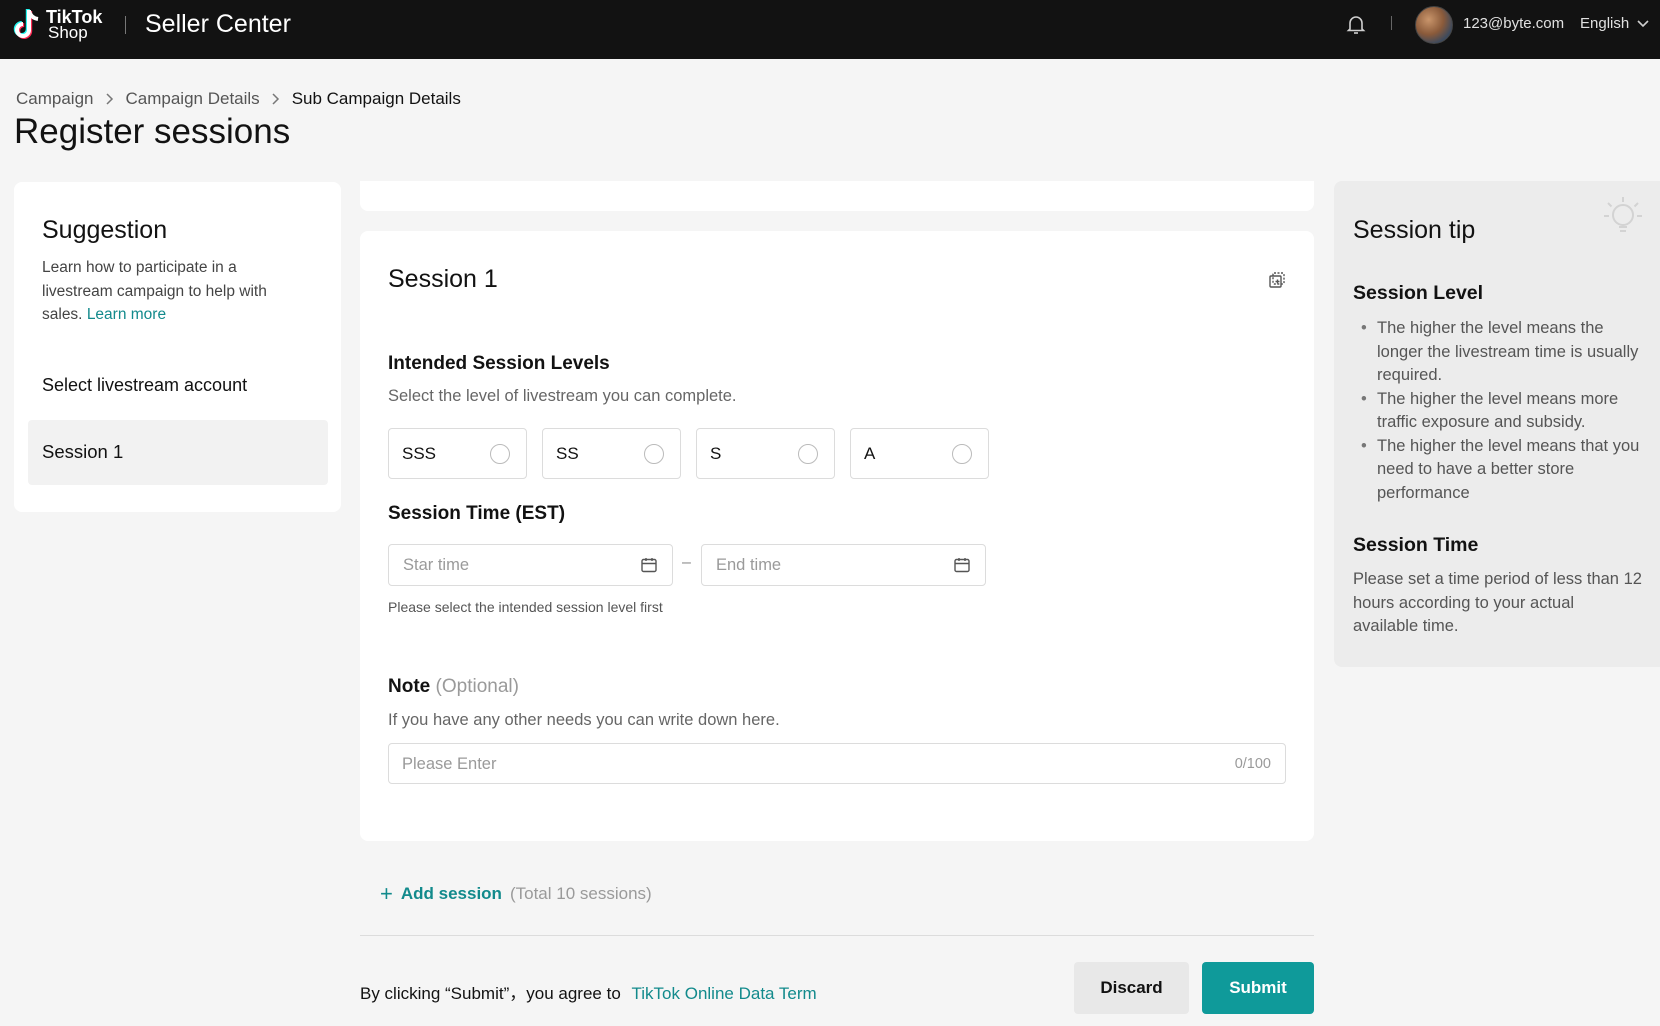 The height and width of the screenshot is (1026, 1660). What do you see at coordinates (436, 565) in the screenshot?
I see `start-time-placeholder: Star time` at bounding box center [436, 565].